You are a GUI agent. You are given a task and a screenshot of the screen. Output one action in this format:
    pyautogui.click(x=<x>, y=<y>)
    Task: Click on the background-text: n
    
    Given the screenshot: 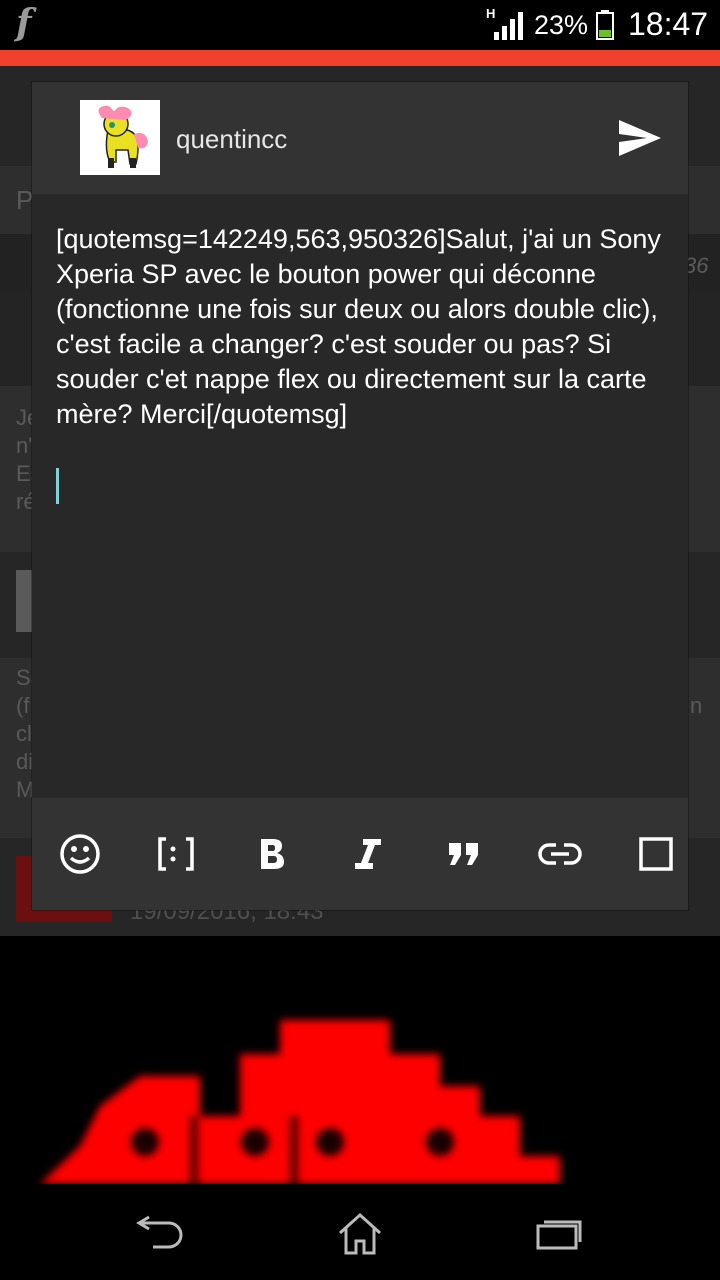 What is the action you would take?
    pyautogui.click(x=696, y=705)
    